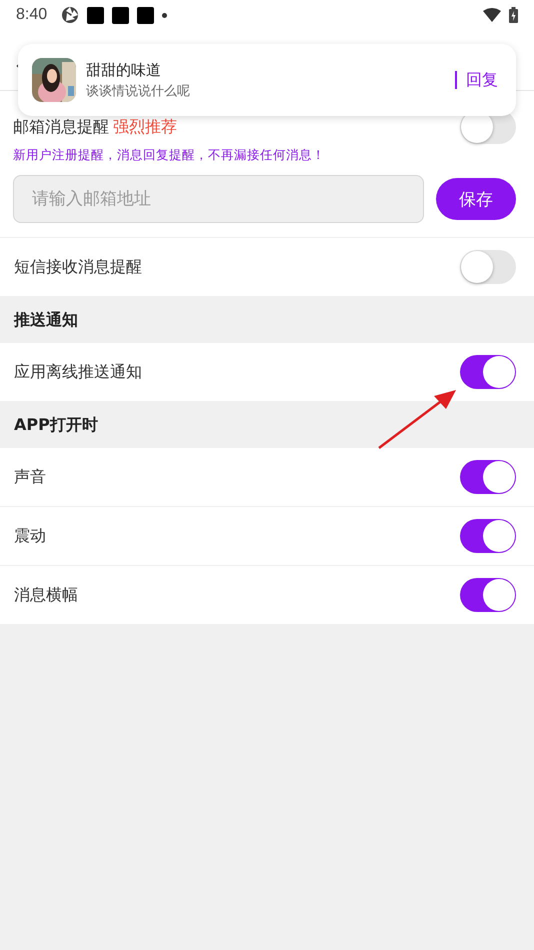 The image size is (534, 950). I want to click on recommend-label: 强烈推荐, so click(145, 126).